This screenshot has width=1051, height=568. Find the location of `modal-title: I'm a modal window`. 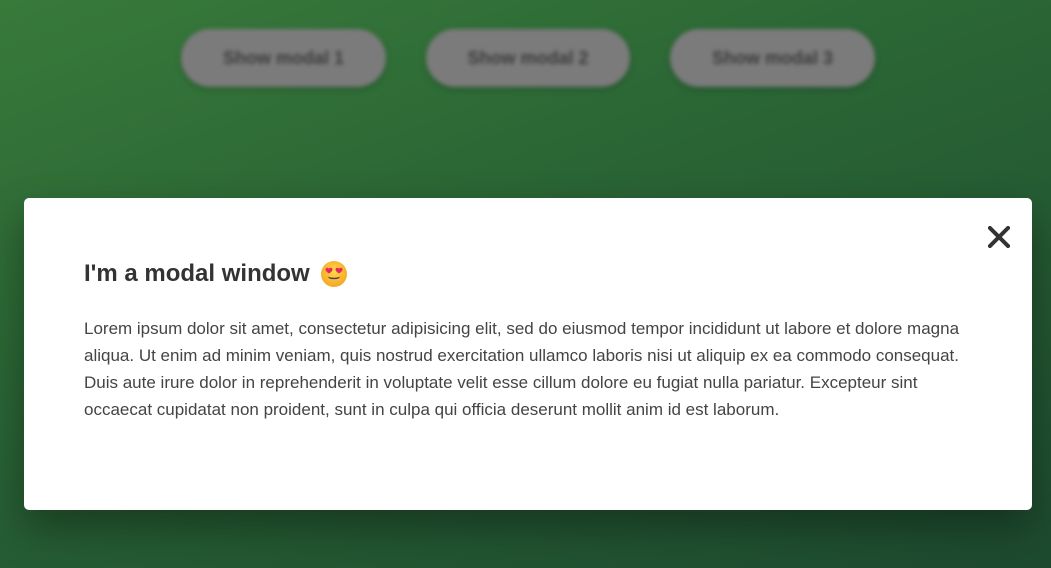

modal-title: I'm a modal window is located at coordinates (216, 274).